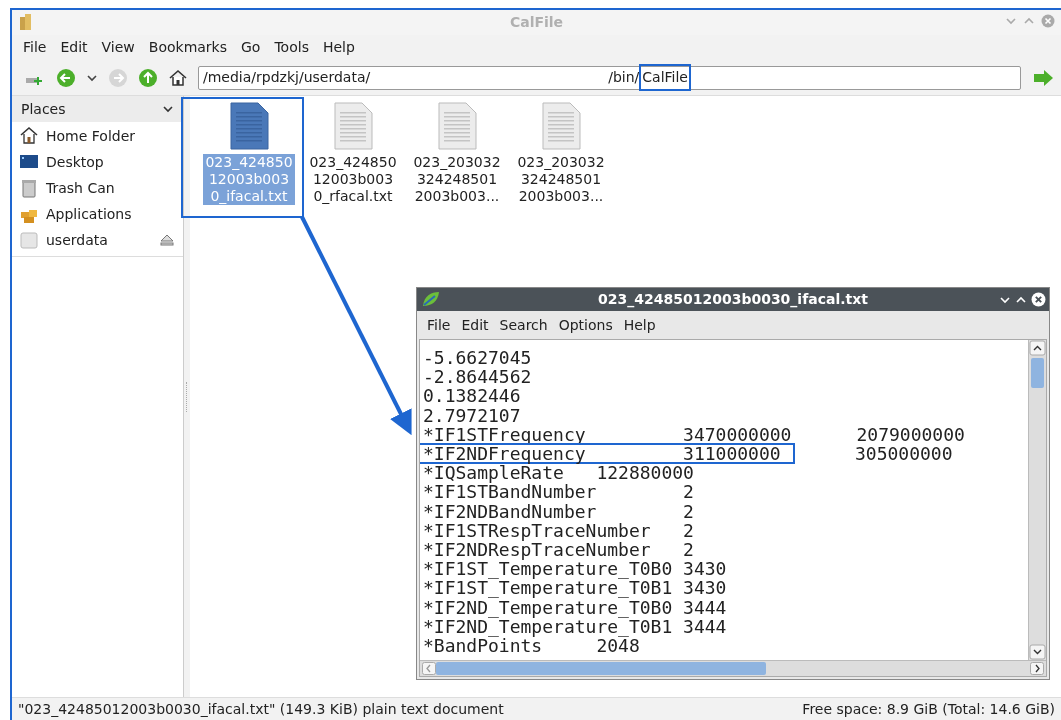 This screenshot has width=1061, height=720. Describe the element at coordinates (1037, 668) in the screenshot. I see `scroll-right-icon` at that location.